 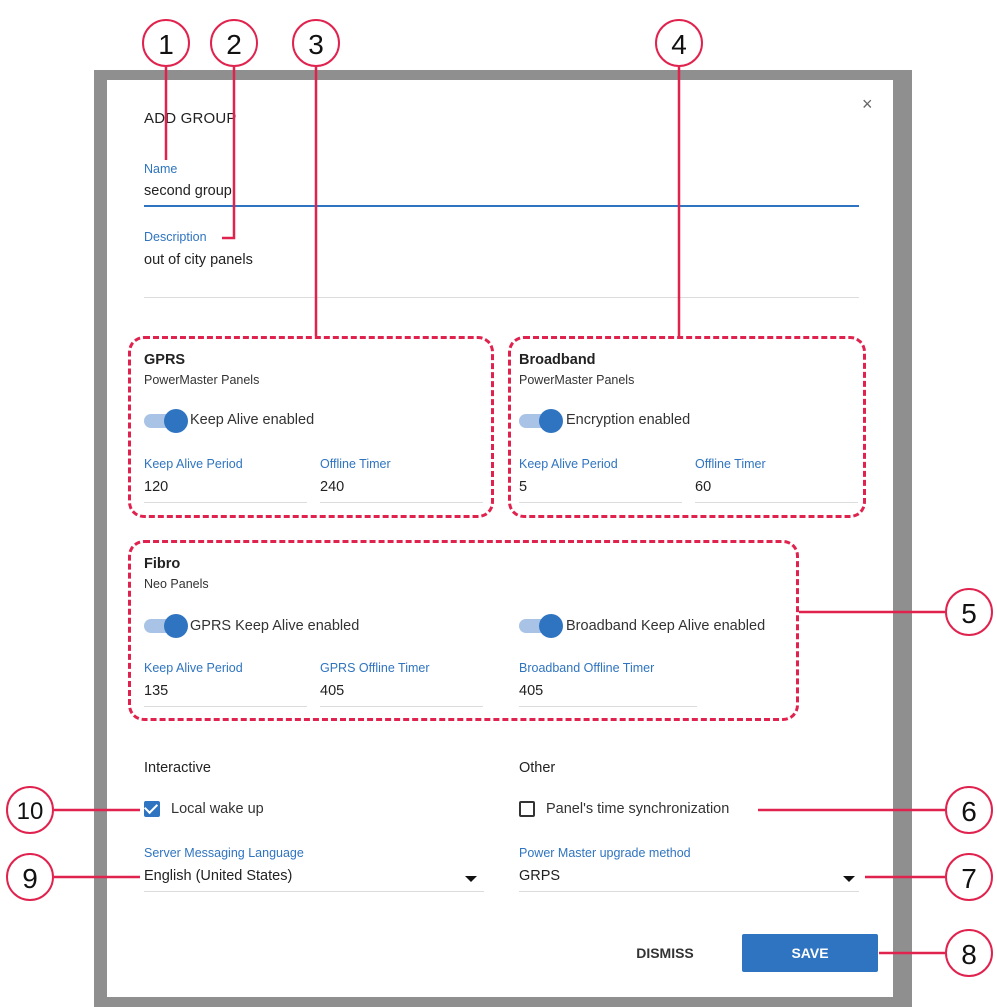 What do you see at coordinates (166, 43) in the screenshot?
I see `callout-1: 1` at bounding box center [166, 43].